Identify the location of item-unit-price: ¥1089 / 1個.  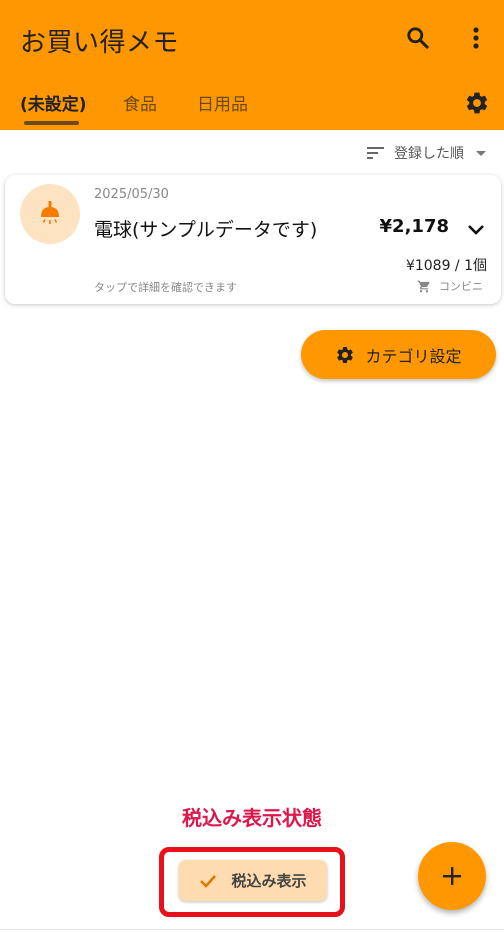
(446, 266).